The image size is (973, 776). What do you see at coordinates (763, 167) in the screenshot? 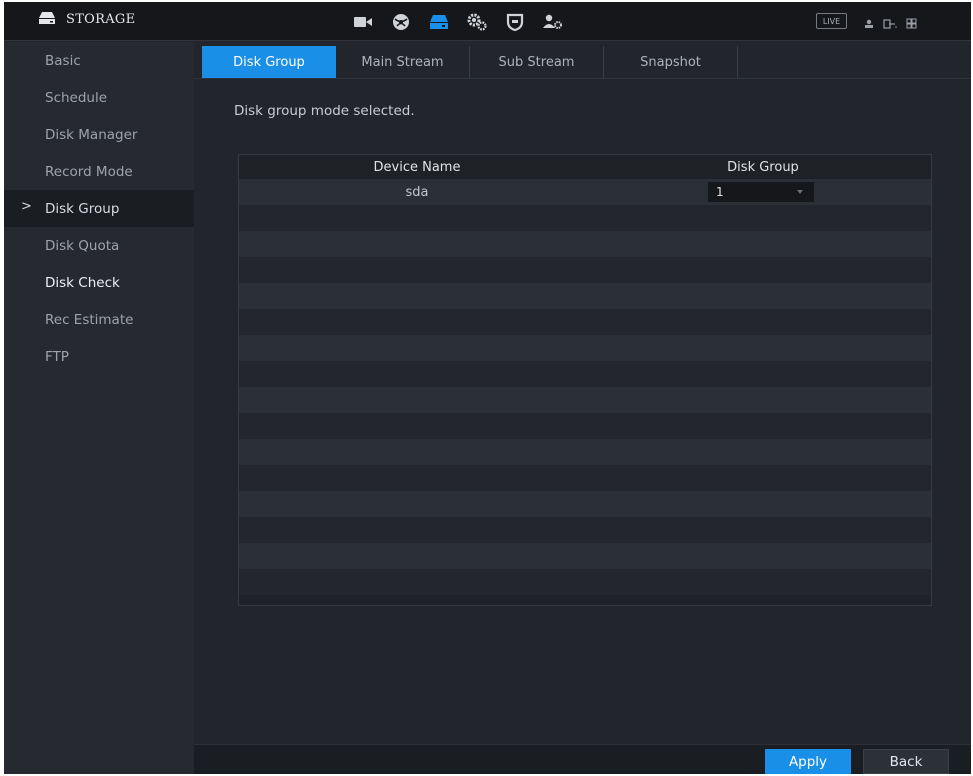
I see `column-header-disk-group: Disk Group` at bounding box center [763, 167].